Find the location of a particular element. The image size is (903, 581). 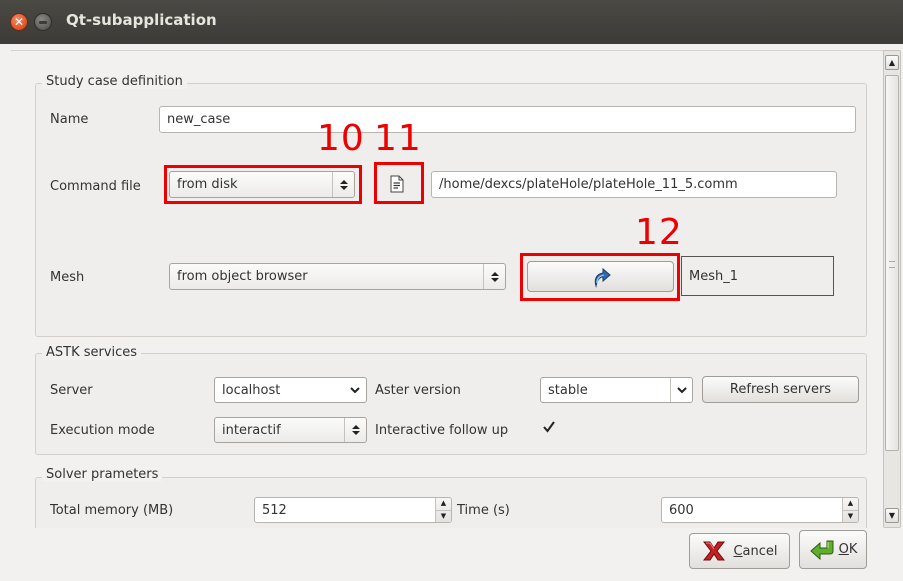

time-label: Time (s) is located at coordinates (483, 510).